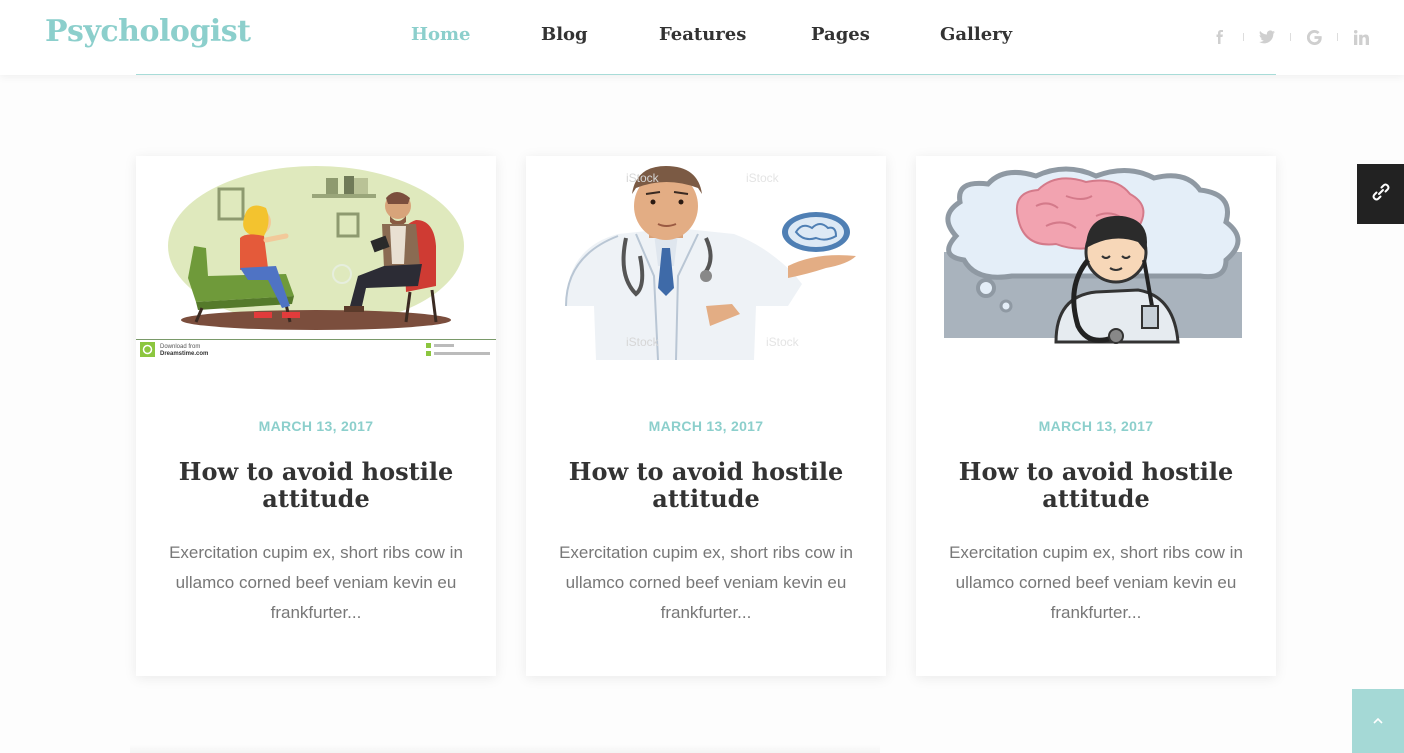 This screenshot has height=753, width=1404. Describe the element at coordinates (706, 74) in the screenshot. I see `header-divider` at that location.